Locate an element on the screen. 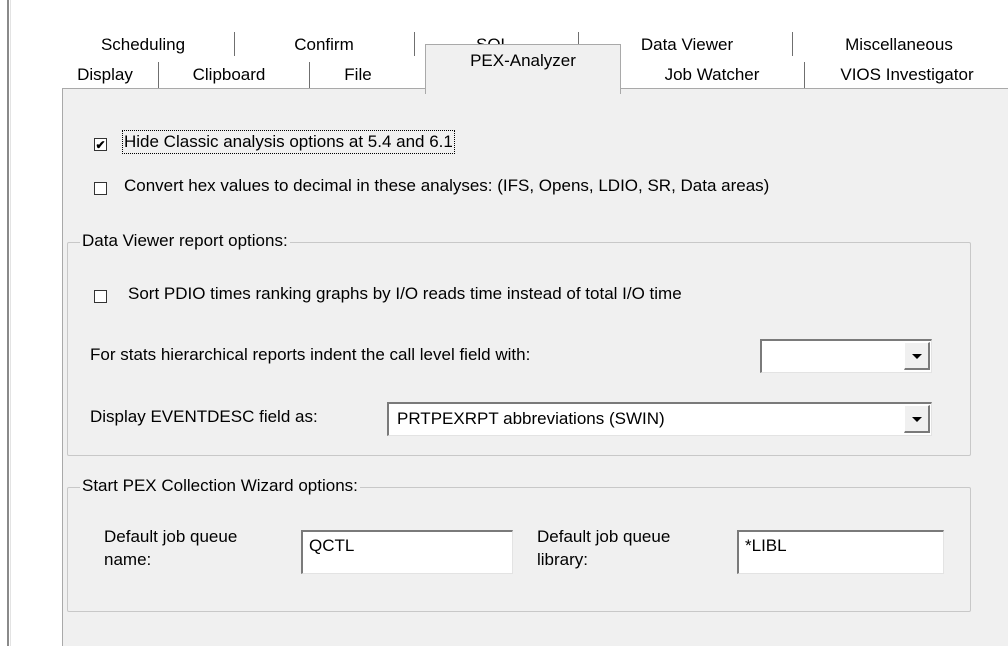 The width and height of the screenshot is (1008, 646). window-border is located at coordinates (8, 323).